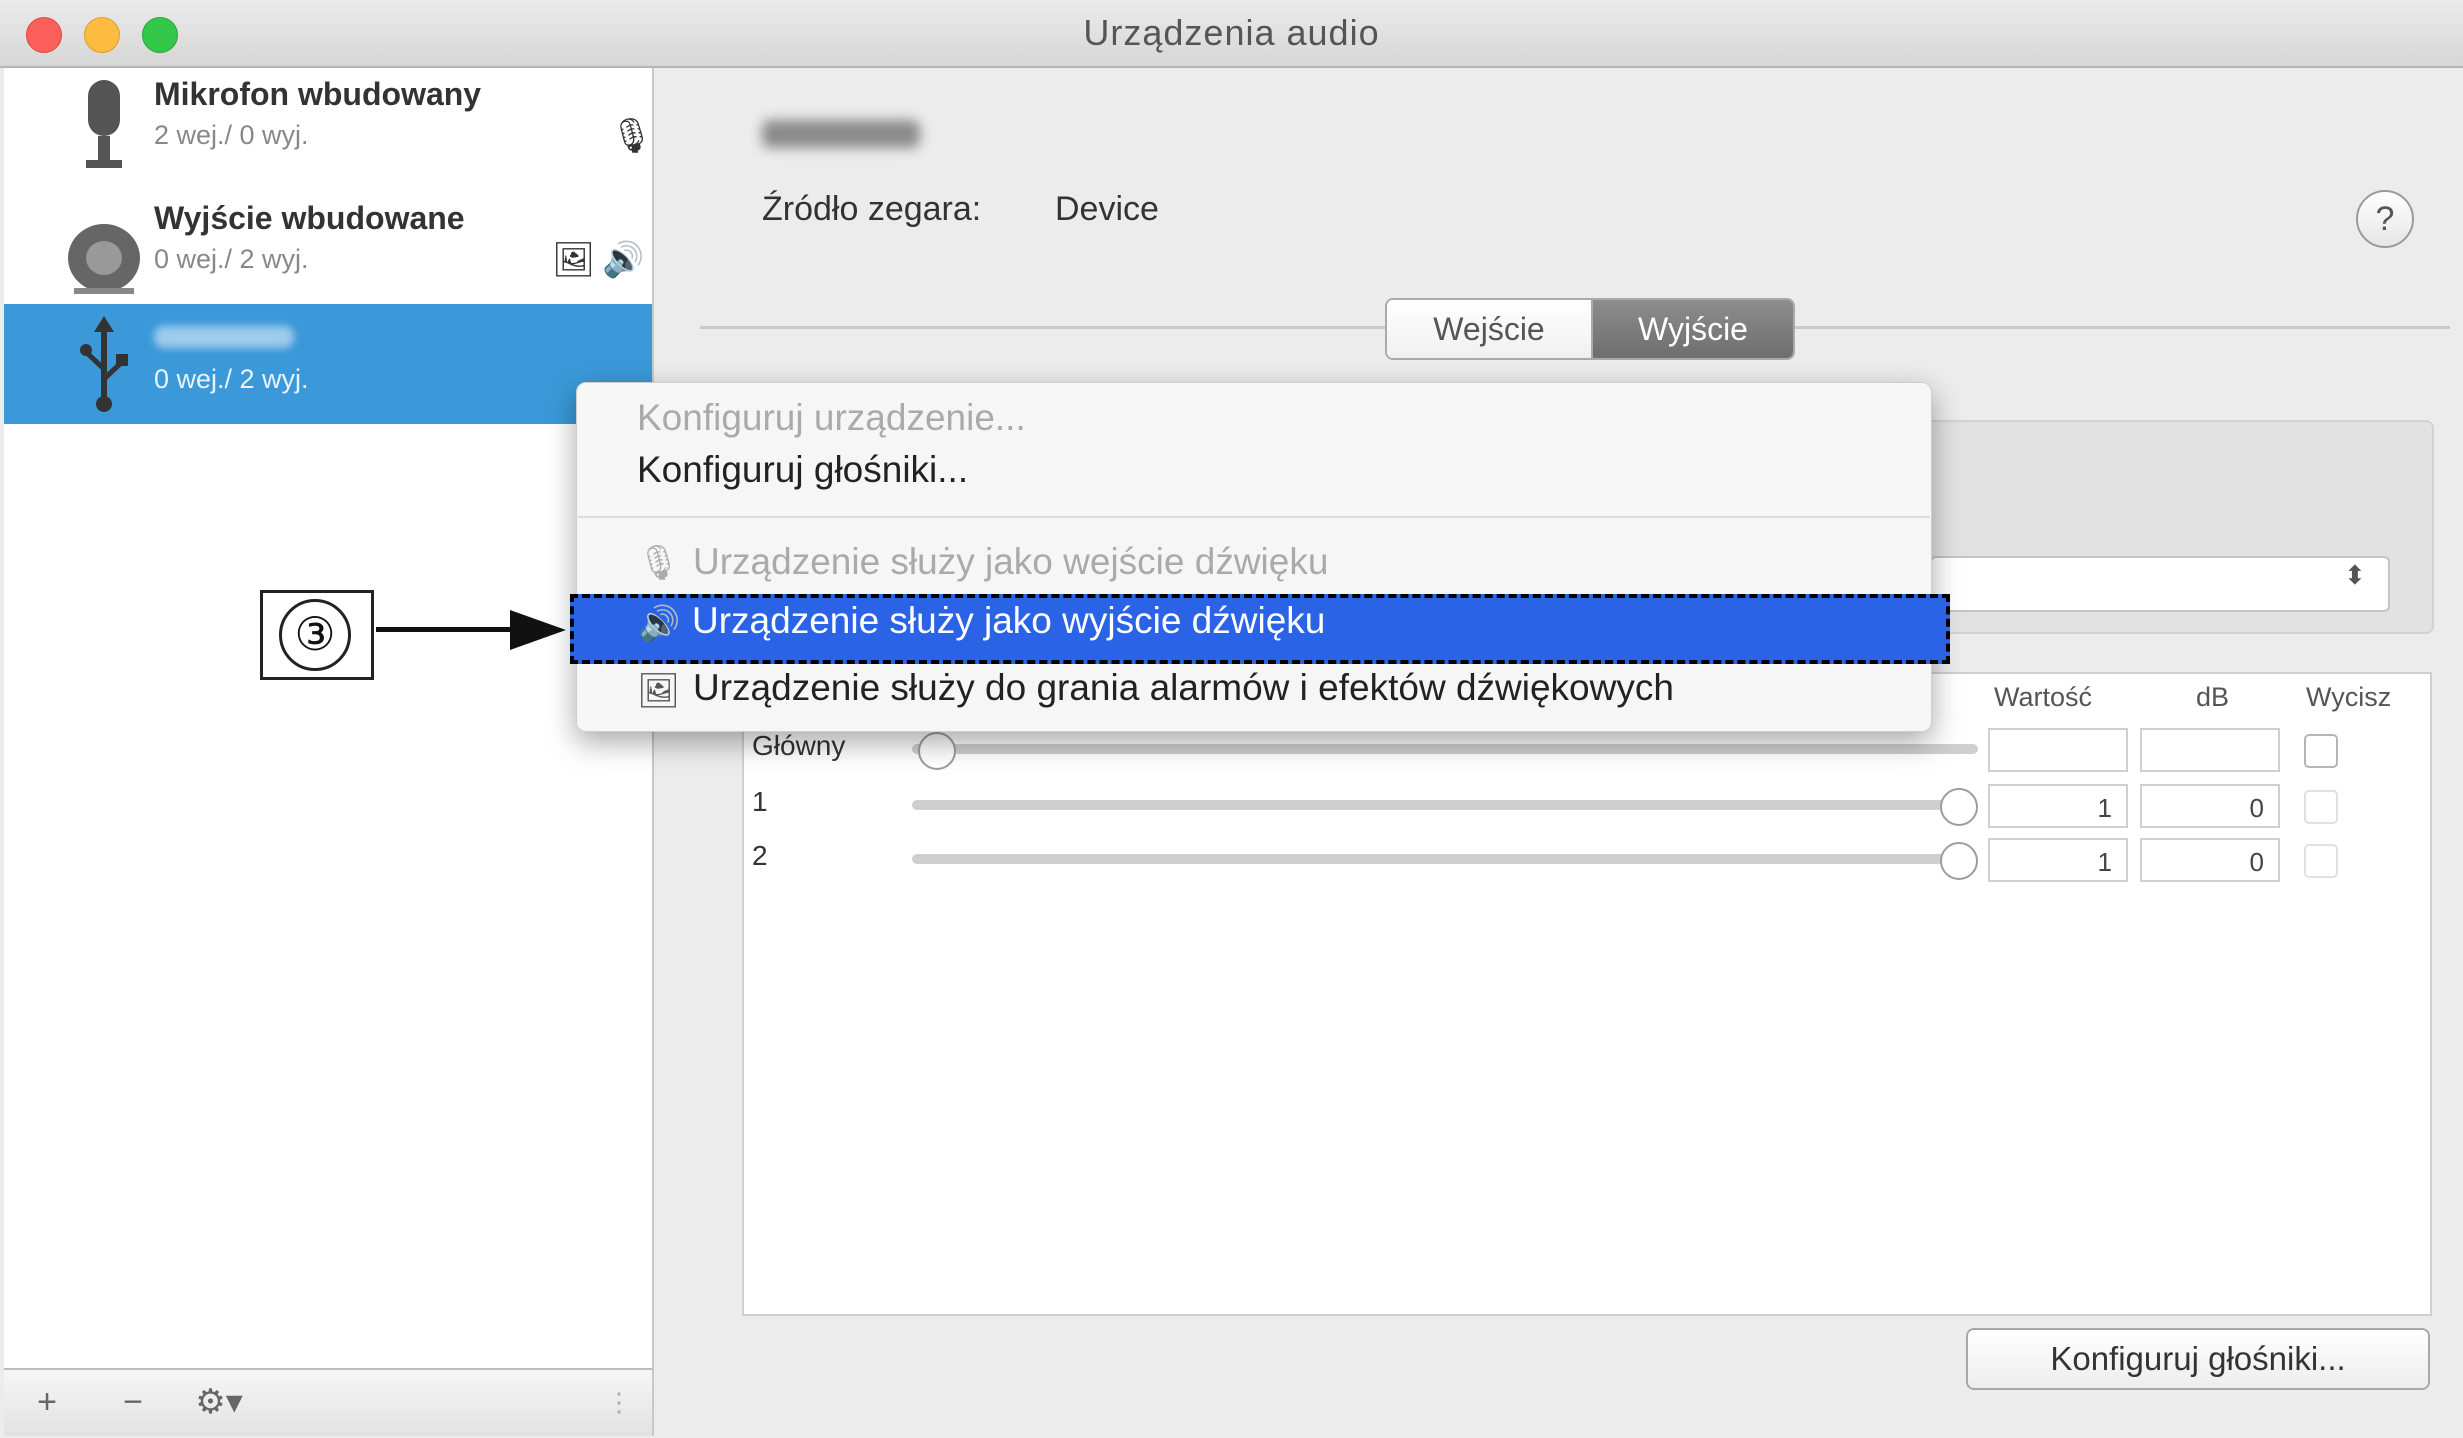 This screenshot has width=2463, height=1438. I want to click on channel-2-db-field: 0, so click(2210, 860).